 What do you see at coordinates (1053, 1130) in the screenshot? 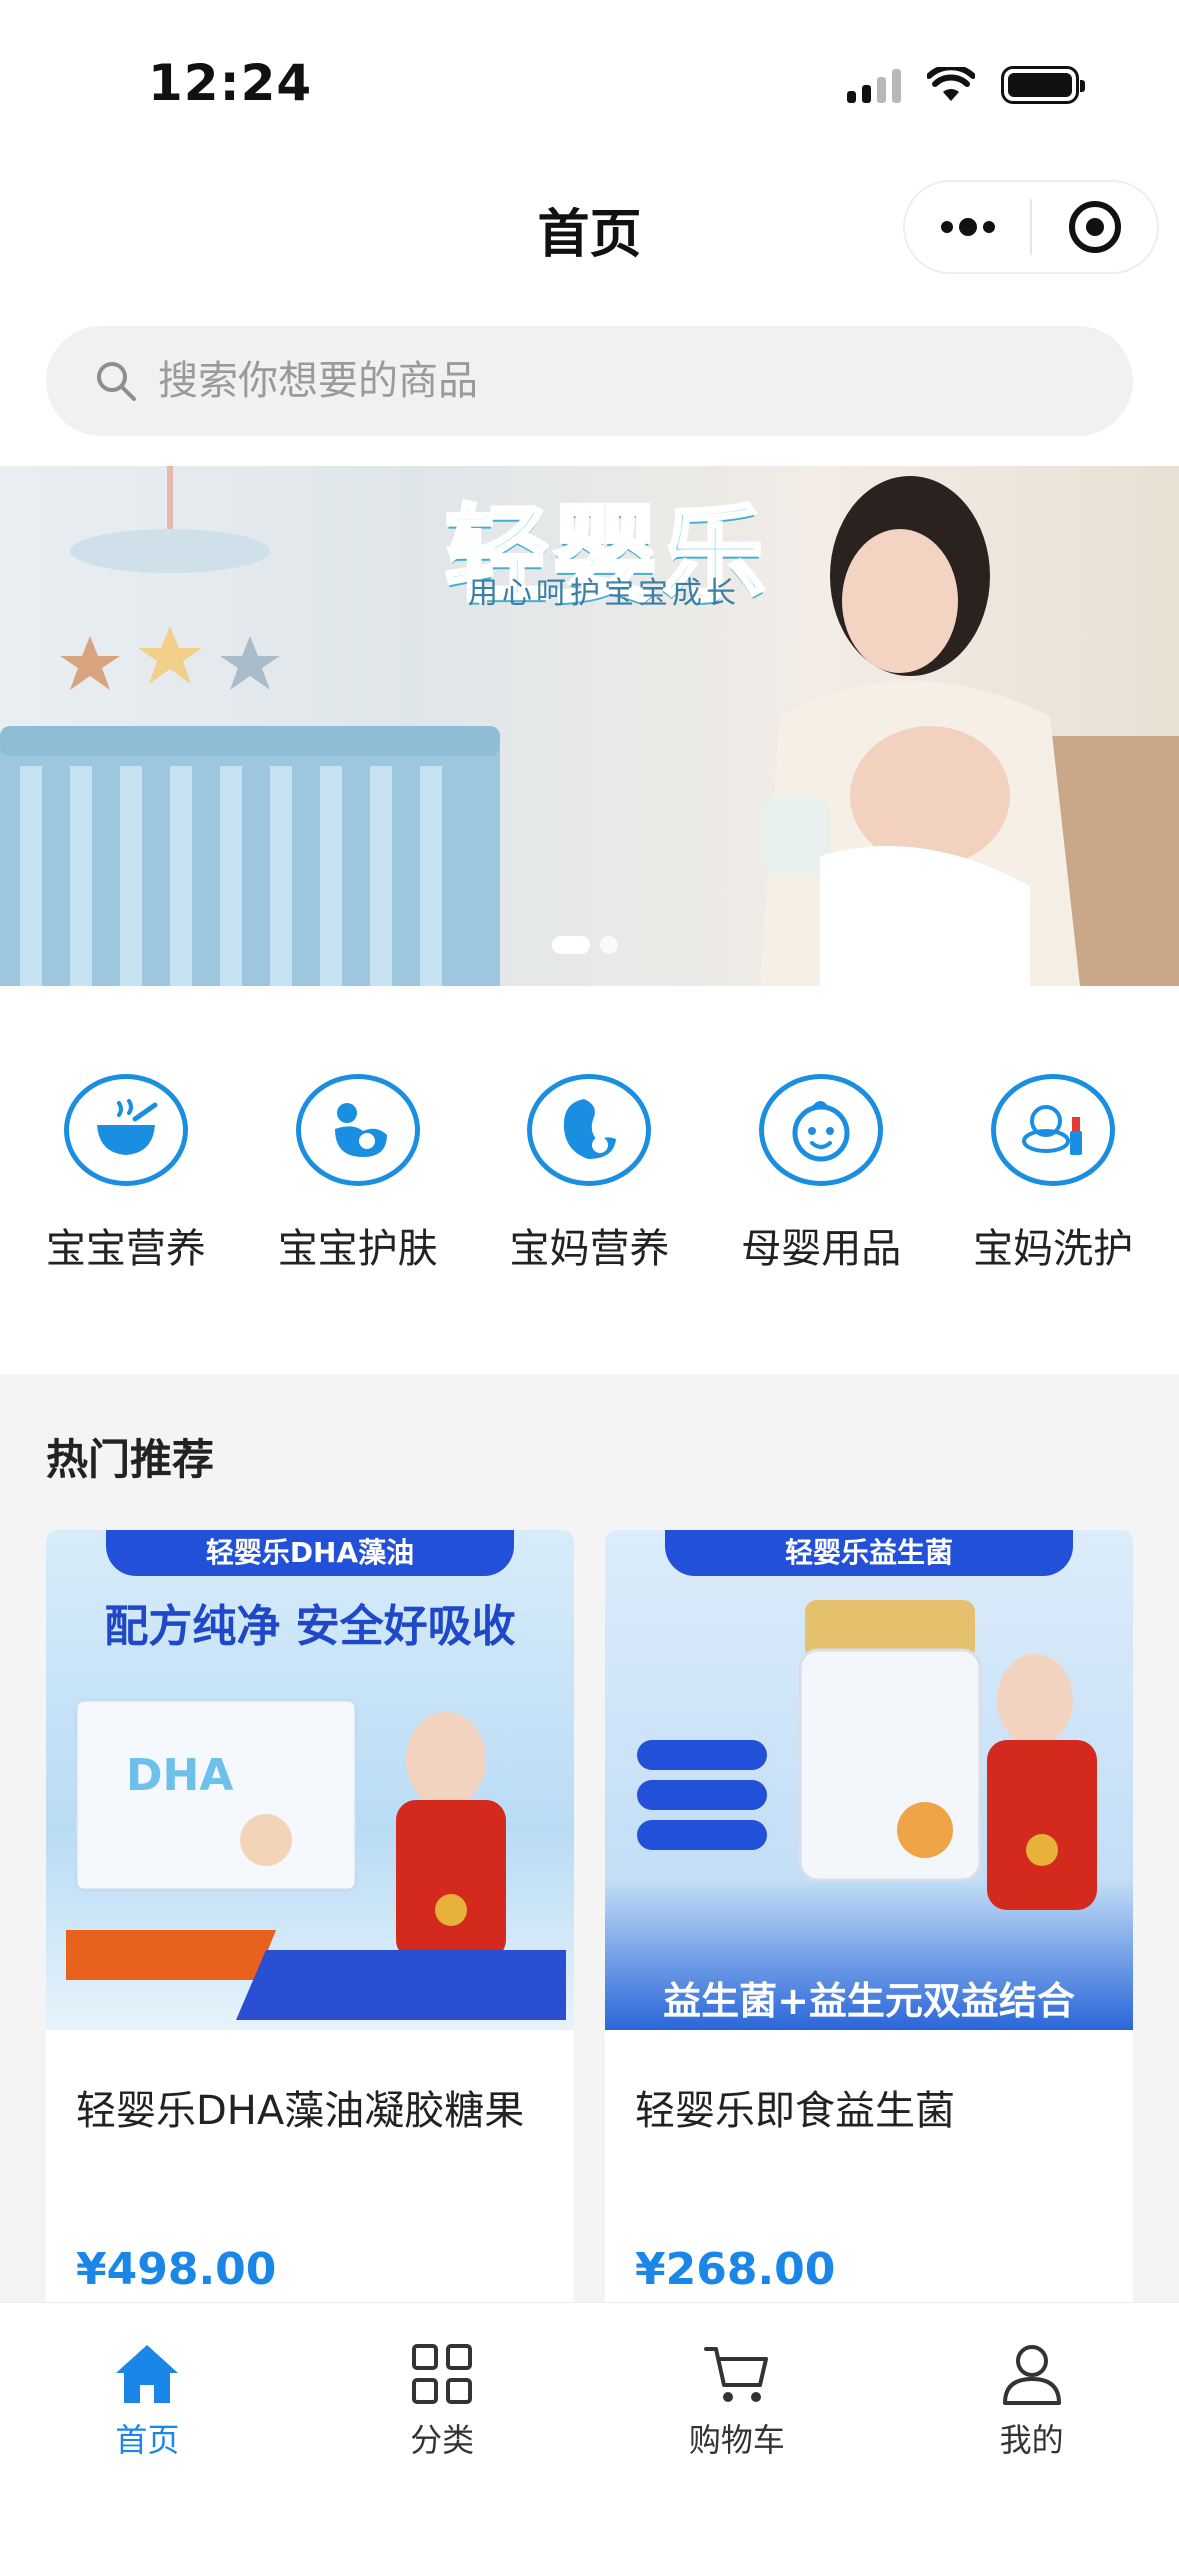
I see `cosmetics-icon` at bounding box center [1053, 1130].